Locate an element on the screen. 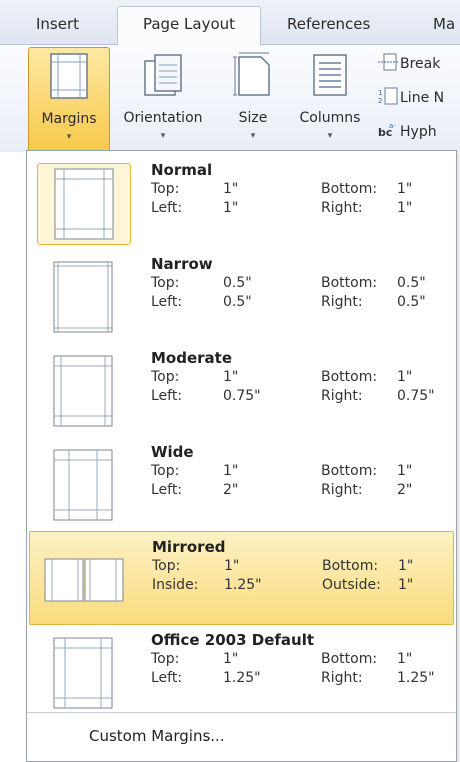 The height and width of the screenshot is (762, 460). narrow-margin-icon is located at coordinates (83, 297).